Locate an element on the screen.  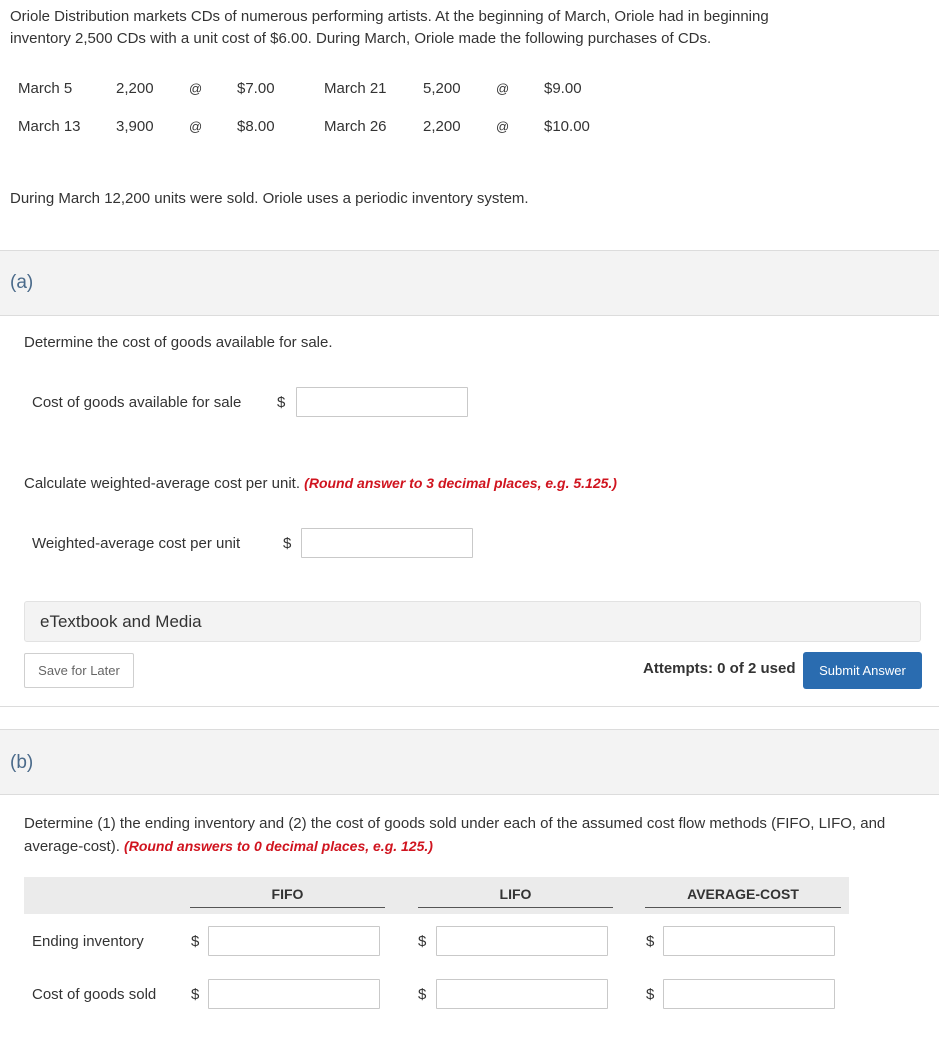
purchase-cost: $8.00 is located at coordinates (256, 126).